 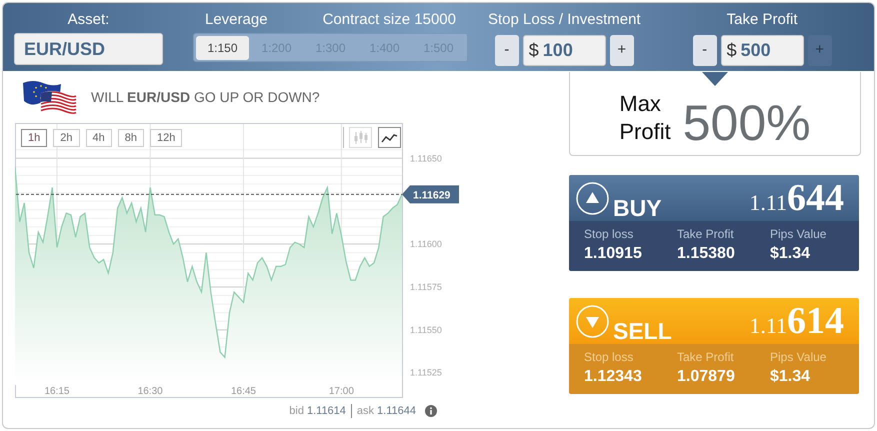 What do you see at coordinates (426, 373) in the screenshot?
I see `y-axis-label: 1.11525` at bounding box center [426, 373].